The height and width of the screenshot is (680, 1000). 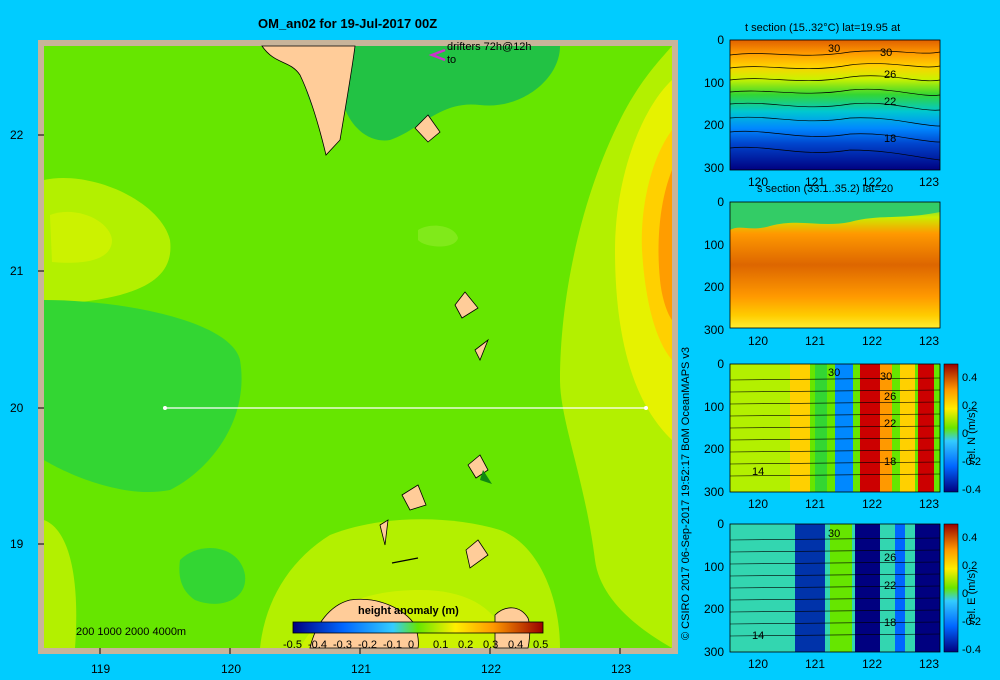 I want to click on lon-tick: 122, so click(x=491, y=669).